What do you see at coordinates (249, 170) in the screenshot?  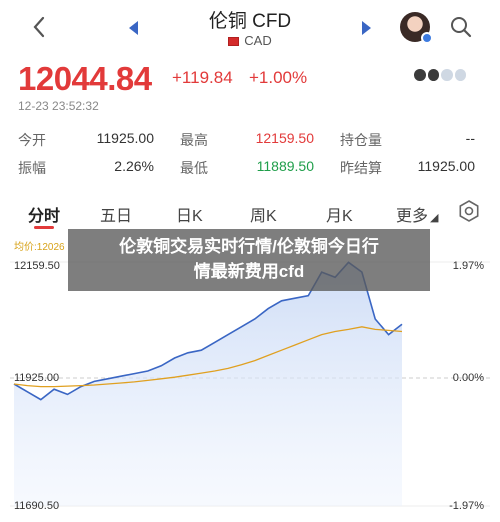 I see `stat-row: 振幅 2.26% 最低 11889.50 昨结算 11925.00` at bounding box center [249, 170].